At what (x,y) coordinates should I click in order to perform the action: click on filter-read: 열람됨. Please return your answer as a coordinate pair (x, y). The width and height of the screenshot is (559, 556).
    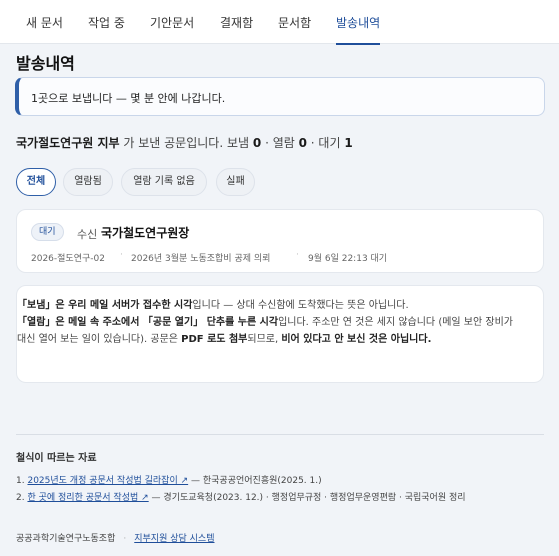
    Looking at the image, I should click on (88, 182).